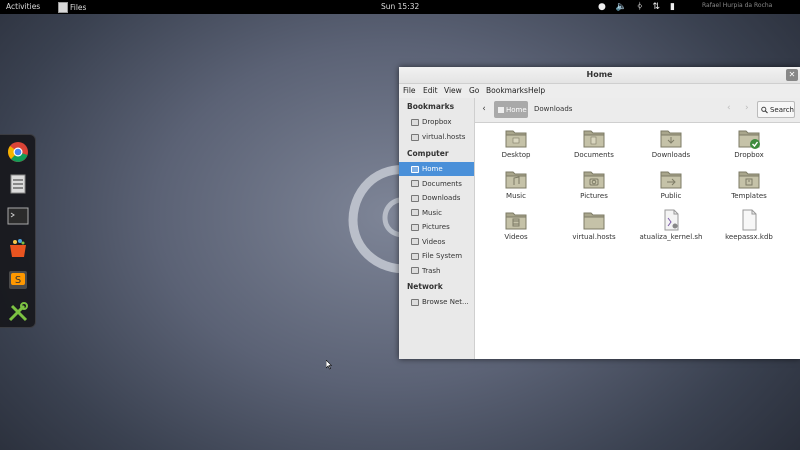  Describe the element at coordinates (425, 286) in the screenshot. I see `network-heading: Network` at that location.